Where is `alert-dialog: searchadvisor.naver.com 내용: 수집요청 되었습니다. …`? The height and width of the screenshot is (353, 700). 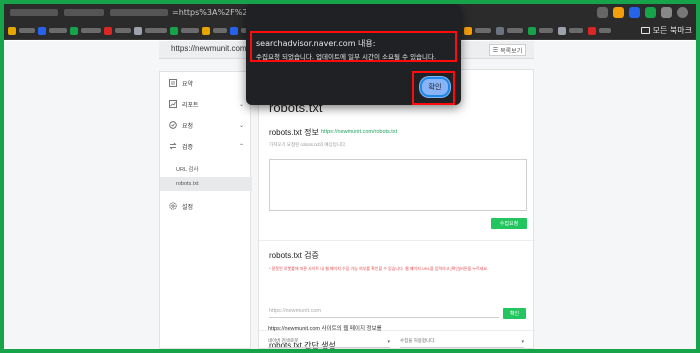 alert-dialog: searchadvisor.naver.com 내용: 수집요청 되었습니다. … is located at coordinates (353, 54).